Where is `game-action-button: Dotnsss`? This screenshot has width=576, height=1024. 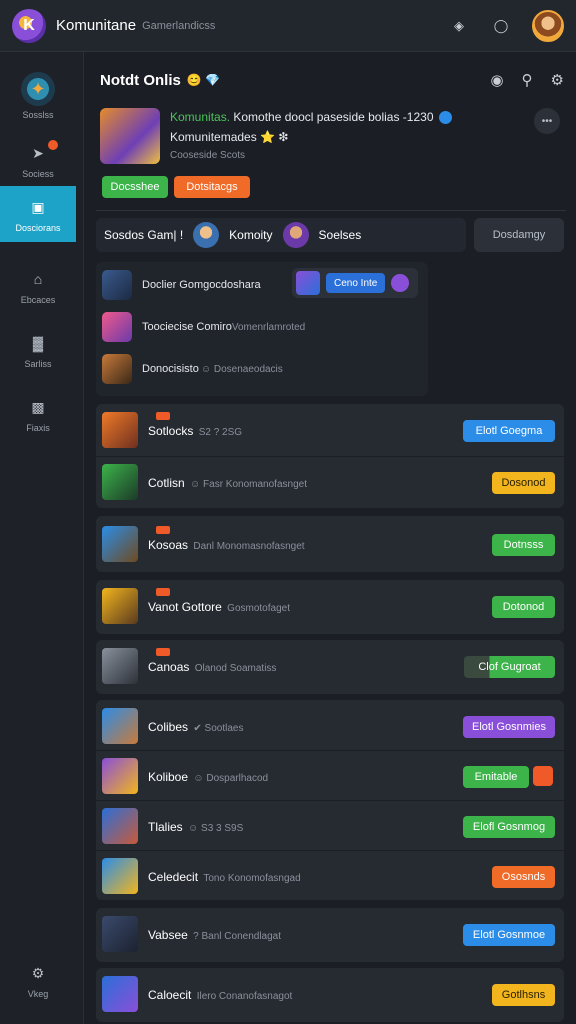 game-action-button: Dotnsss is located at coordinates (523, 545).